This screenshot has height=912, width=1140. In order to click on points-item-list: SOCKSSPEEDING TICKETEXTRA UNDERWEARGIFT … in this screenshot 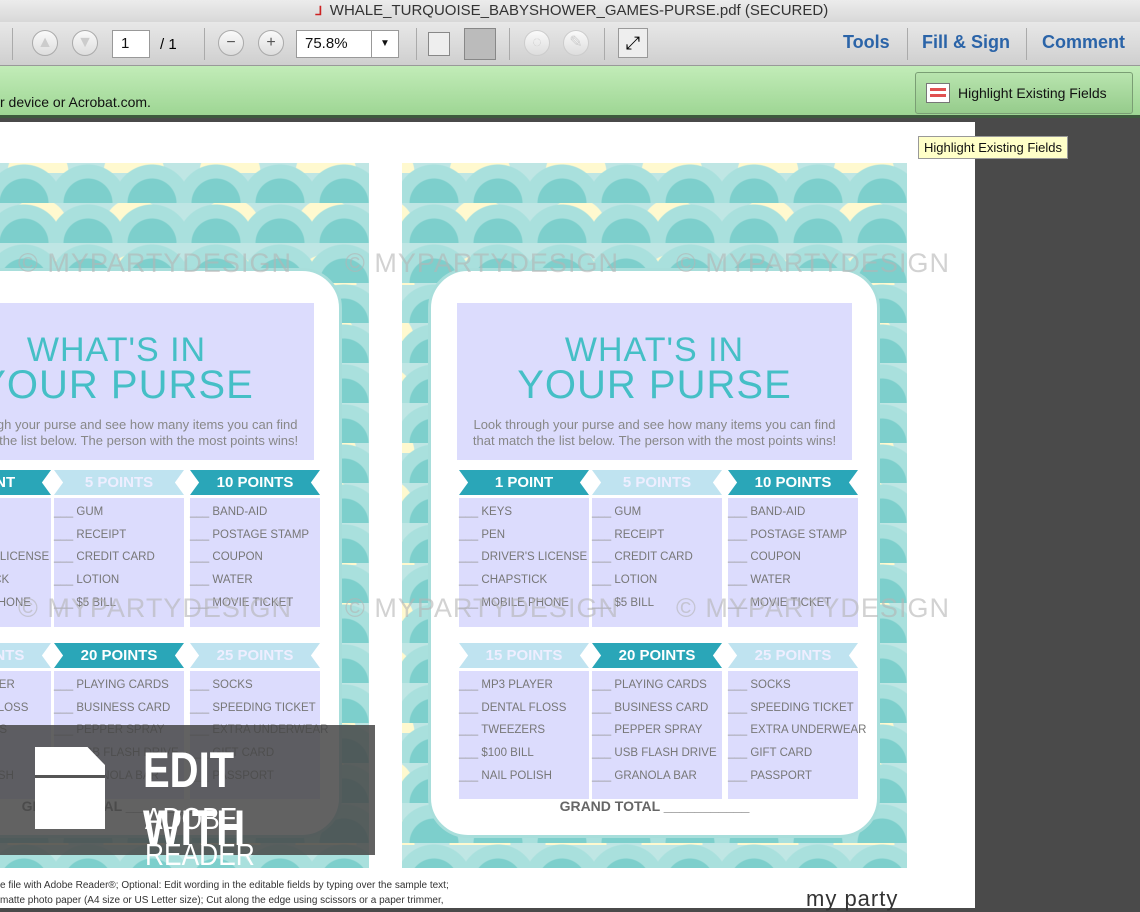, I will do `click(797, 735)`.